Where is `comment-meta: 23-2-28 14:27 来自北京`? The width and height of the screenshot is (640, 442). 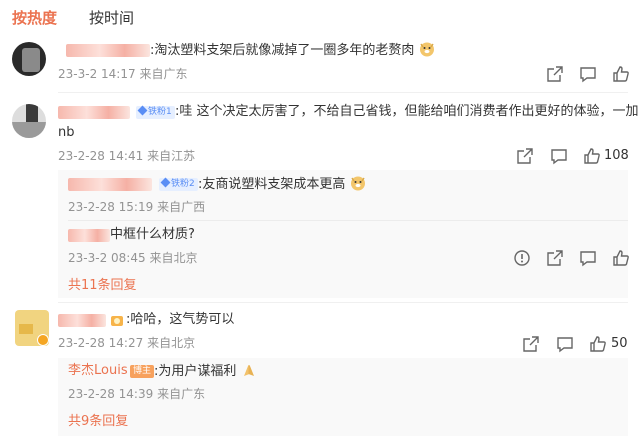 comment-meta: 23-2-28 14:27 来自北京 is located at coordinates (127, 343).